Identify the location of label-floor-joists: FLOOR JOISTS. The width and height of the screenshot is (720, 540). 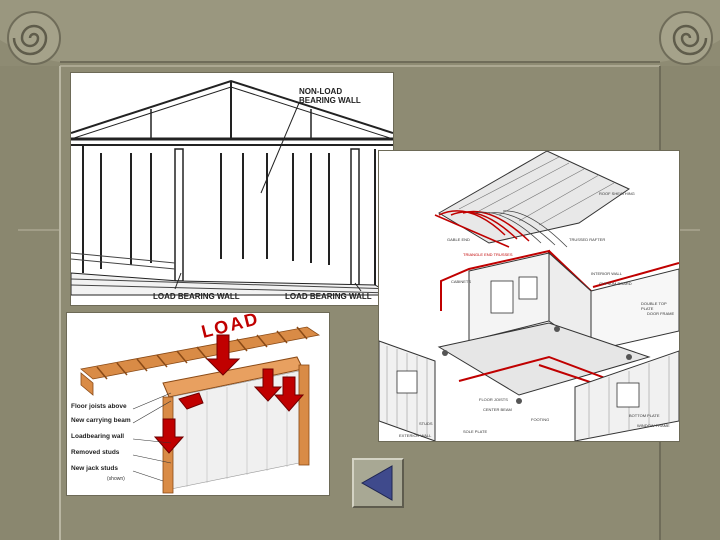
(493, 399).